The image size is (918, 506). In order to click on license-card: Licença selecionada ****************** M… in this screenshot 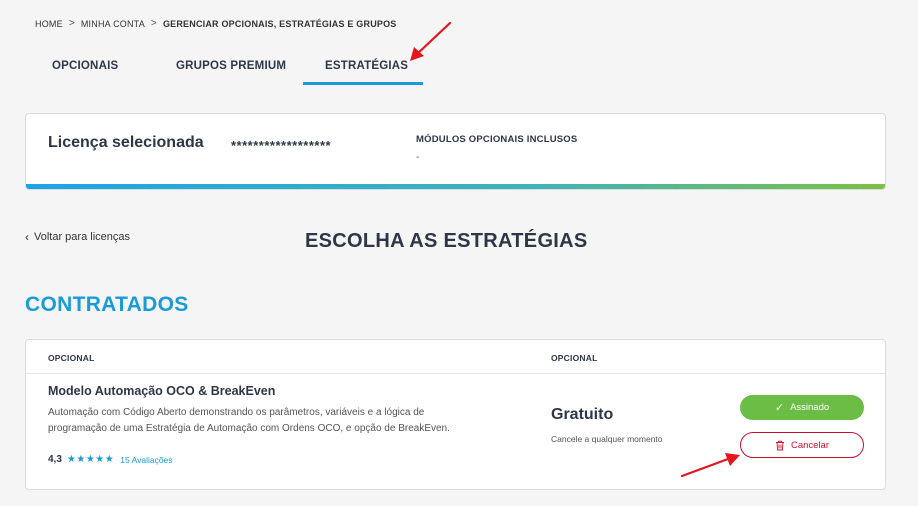, I will do `click(455, 151)`.